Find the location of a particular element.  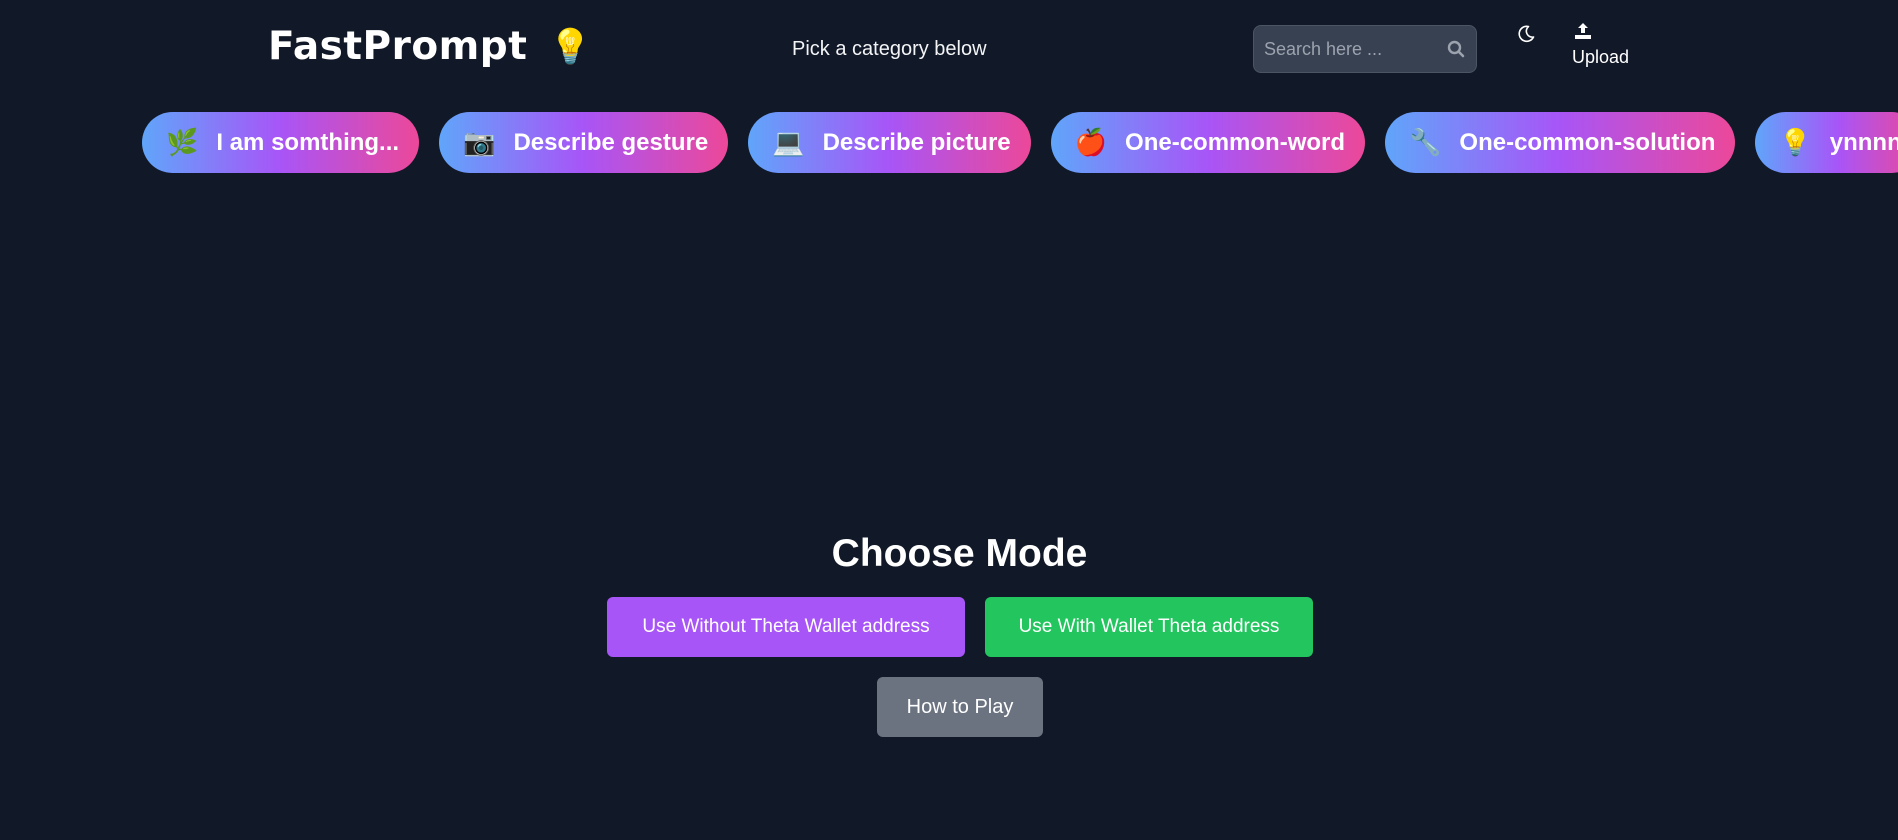

choose-mode-heading: Choose Mode is located at coordinates (959, 553).